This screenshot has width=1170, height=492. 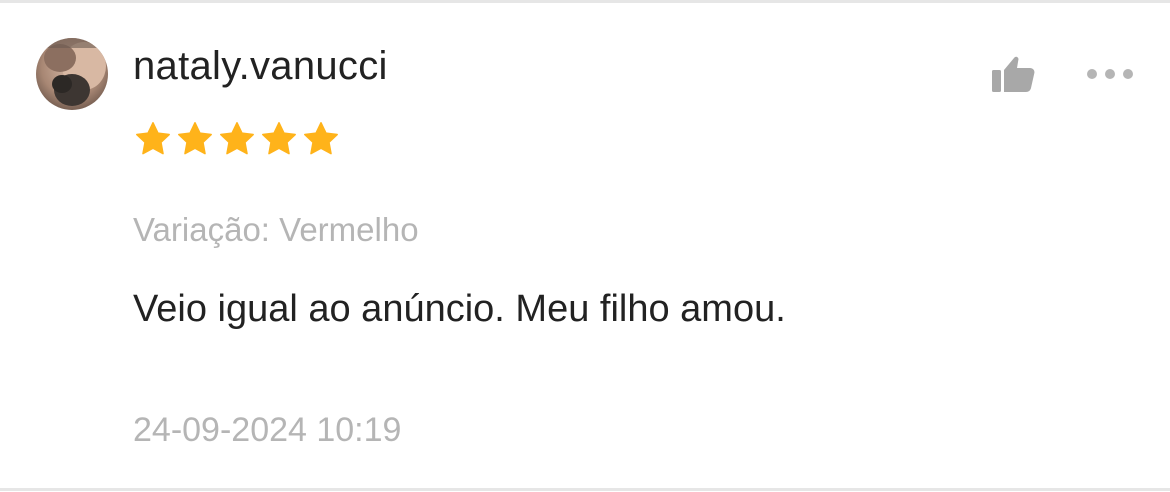 I want to click on review-comment: Veio igual ao anúncio. Meu filho amou., so click(x=459, y=309).